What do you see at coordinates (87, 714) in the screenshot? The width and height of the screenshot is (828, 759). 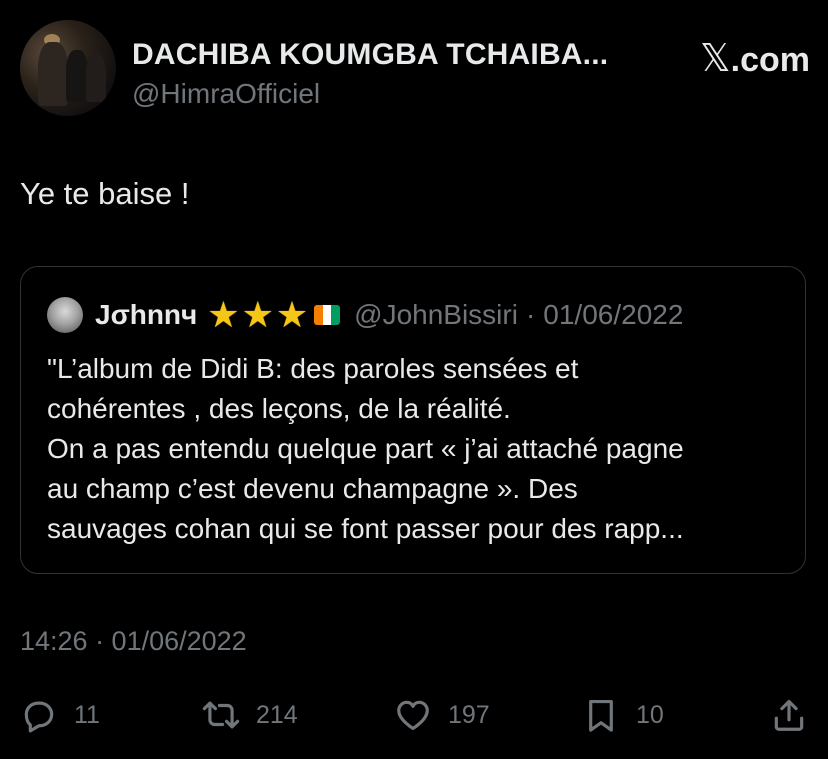 I see `reply-count: 11` at bounding box center [87, 714].